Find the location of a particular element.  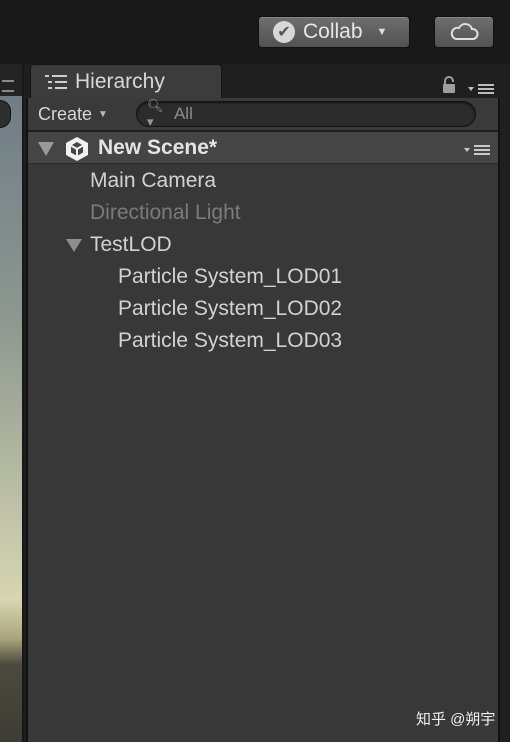

hierarchy-item-directional-light: Directional Light is located at coordinates (165, 213).